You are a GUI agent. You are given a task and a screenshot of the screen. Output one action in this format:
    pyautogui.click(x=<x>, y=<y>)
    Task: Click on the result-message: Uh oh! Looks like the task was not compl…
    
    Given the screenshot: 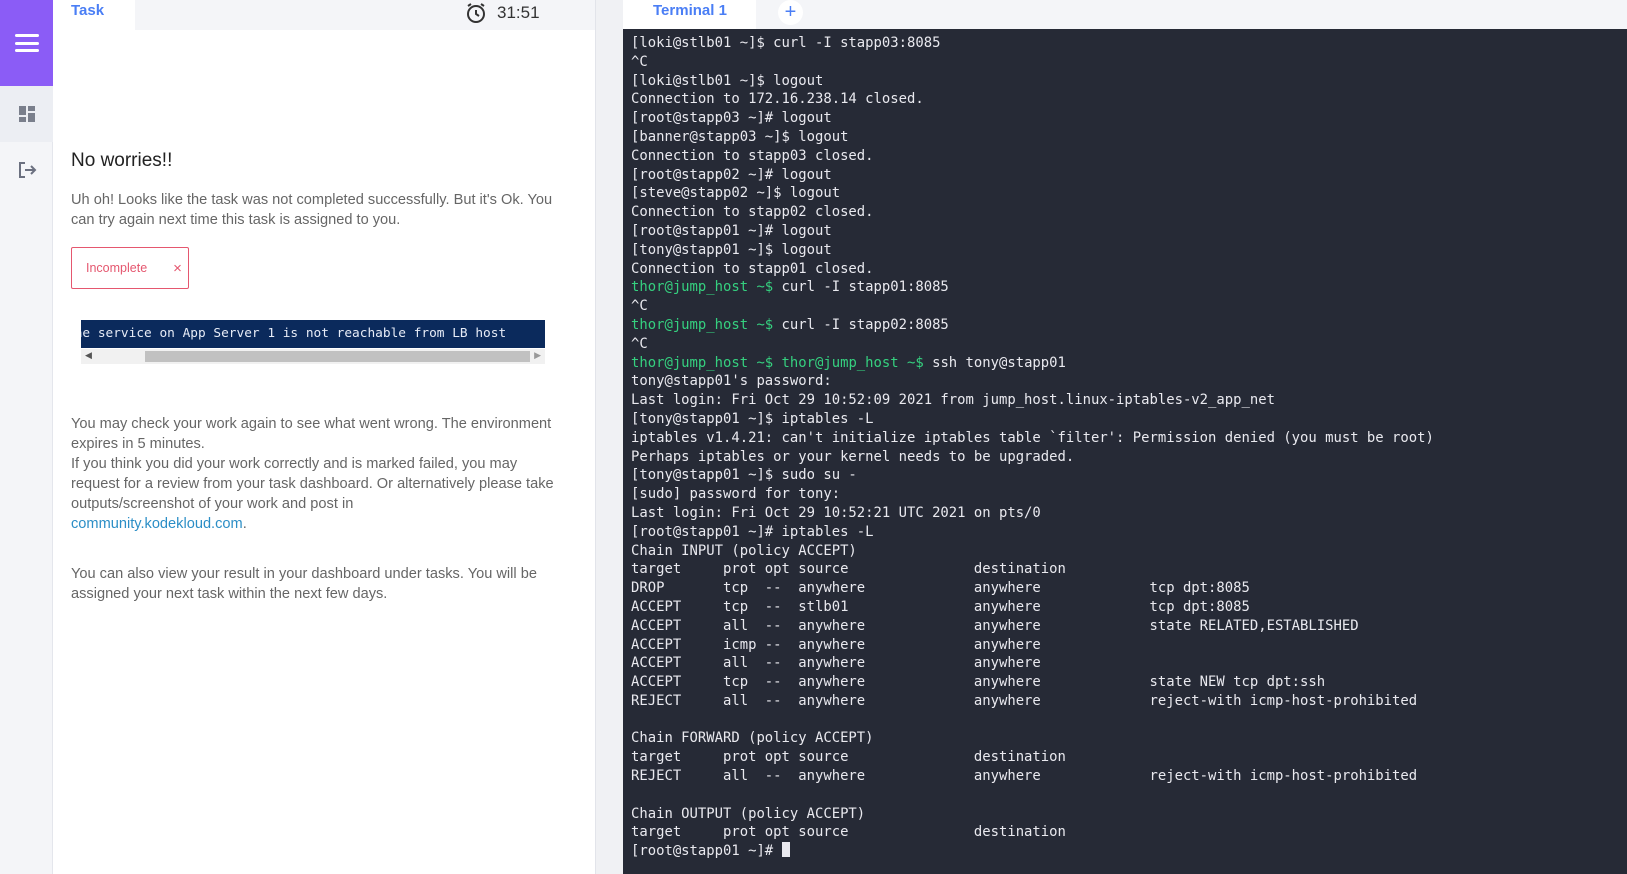 What is the action you would take?
    pyautogui.click(x=312, y=210)
    